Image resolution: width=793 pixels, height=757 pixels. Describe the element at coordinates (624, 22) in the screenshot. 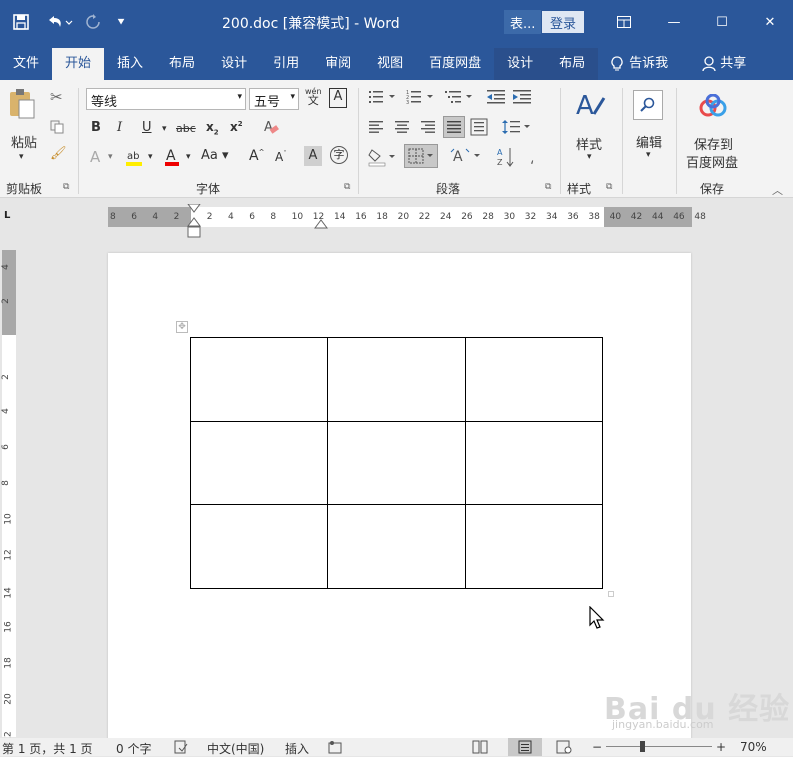

I see `ribbon-display-icon` at that location.